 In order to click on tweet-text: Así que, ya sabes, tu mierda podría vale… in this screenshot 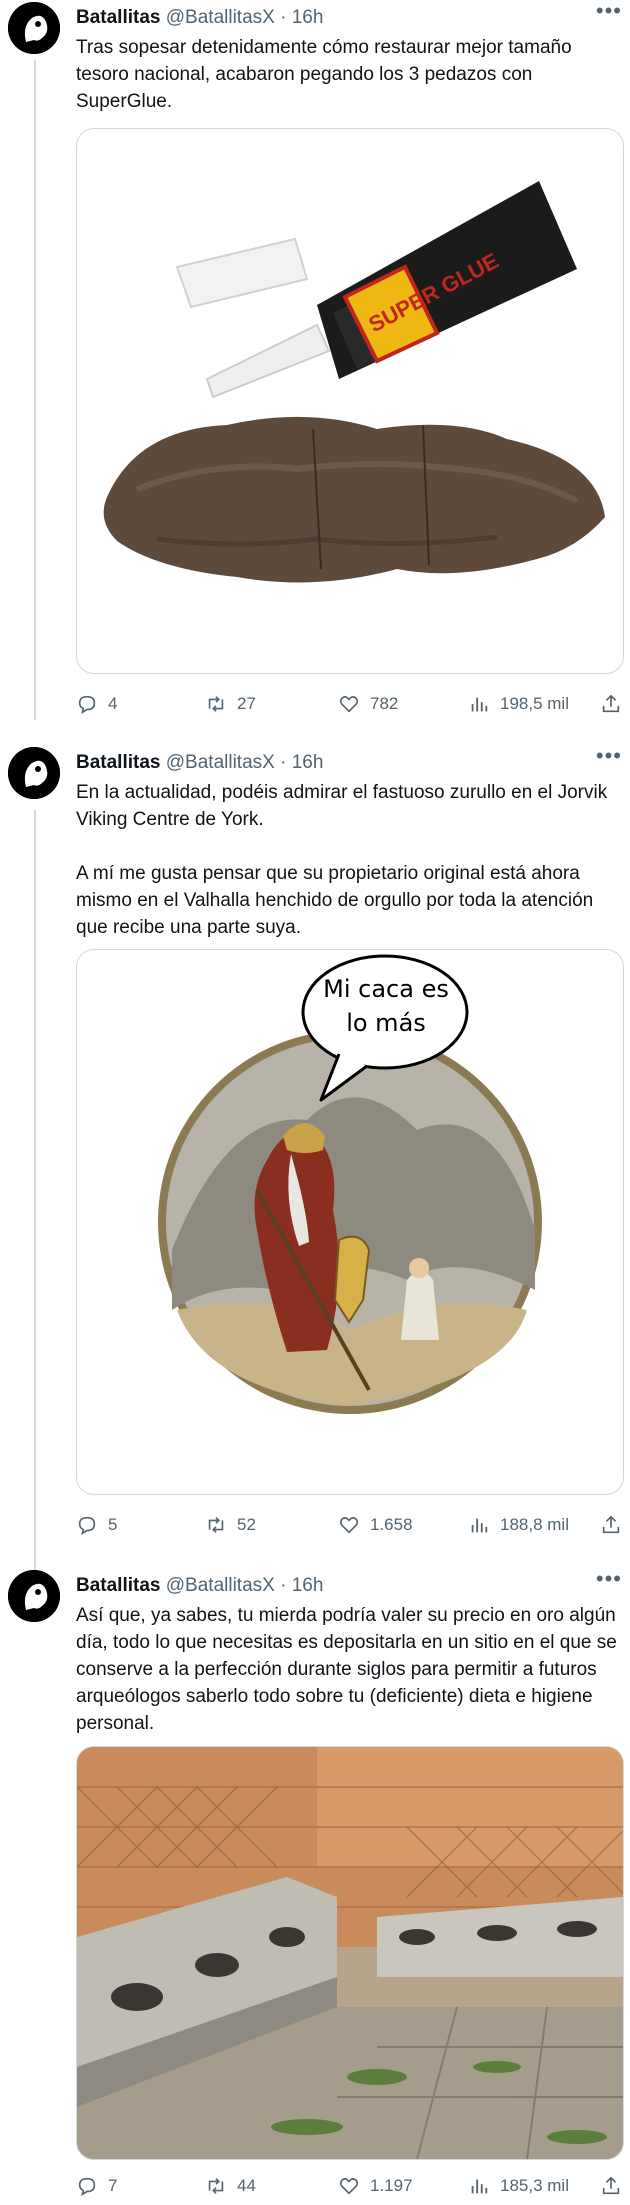, I will do `click(349, 1669)`.